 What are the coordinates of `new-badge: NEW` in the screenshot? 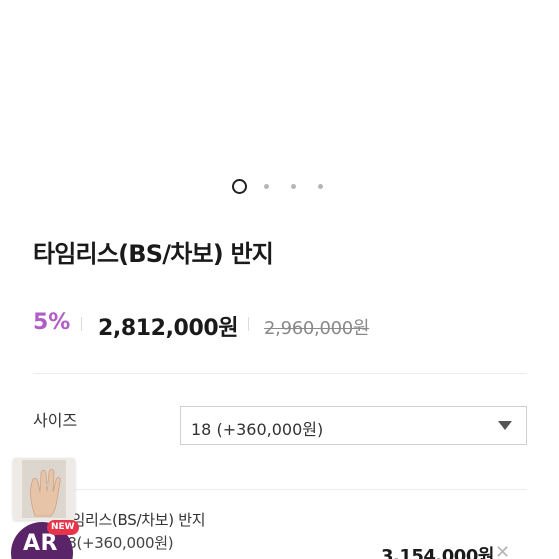 It's located at (63, 527).